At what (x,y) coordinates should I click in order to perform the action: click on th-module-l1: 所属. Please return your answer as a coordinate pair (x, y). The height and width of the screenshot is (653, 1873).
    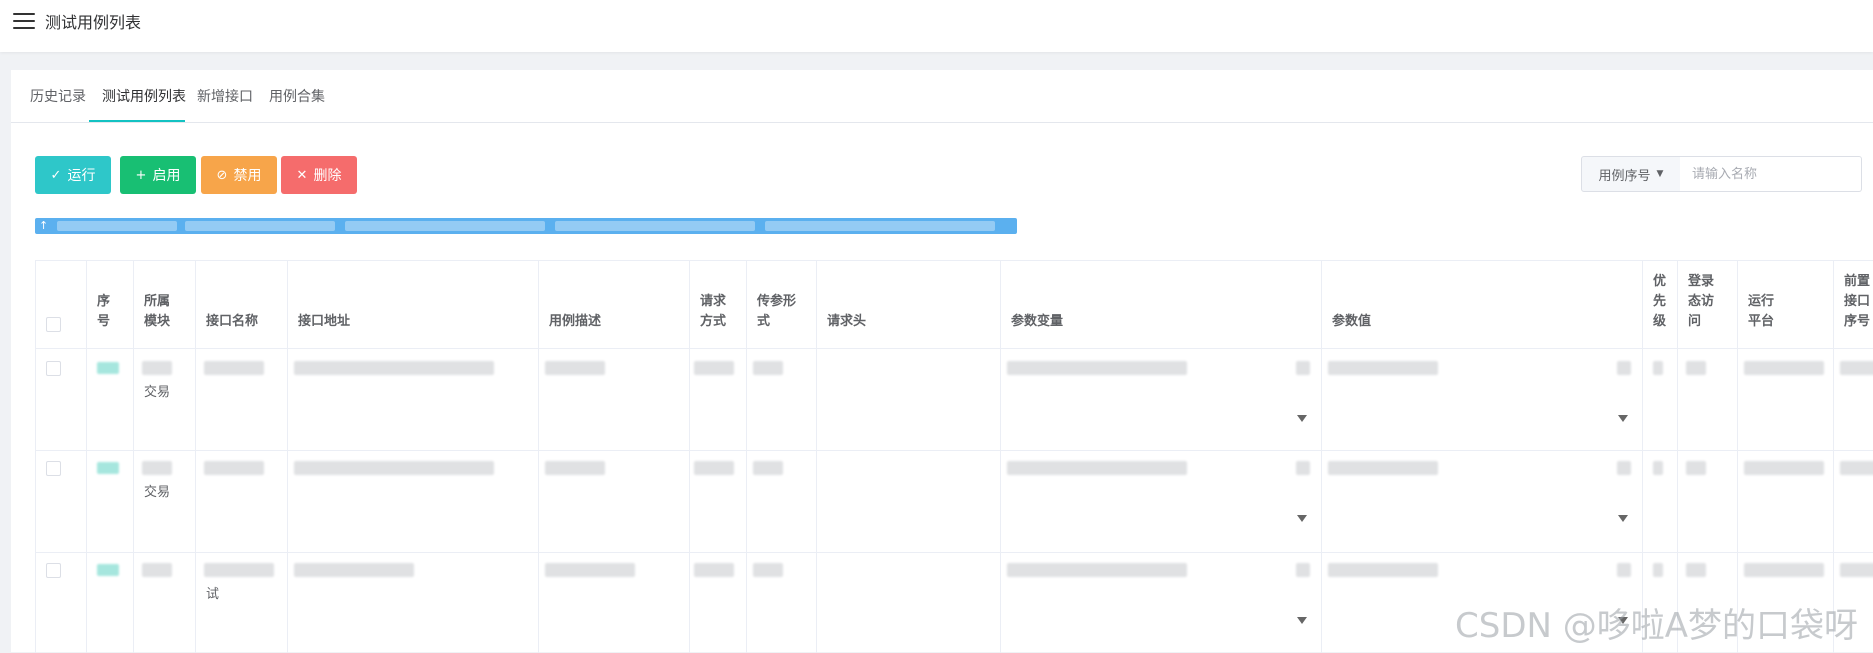
    Looking at the image, I should click on (157, 301).